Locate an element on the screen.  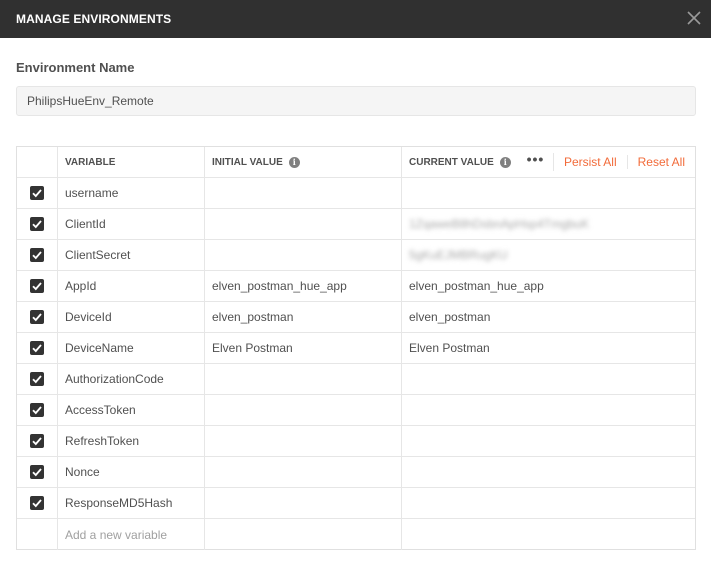
table-row: DeviceId elven_postman elven_postman is located at coordinates (356, 317).